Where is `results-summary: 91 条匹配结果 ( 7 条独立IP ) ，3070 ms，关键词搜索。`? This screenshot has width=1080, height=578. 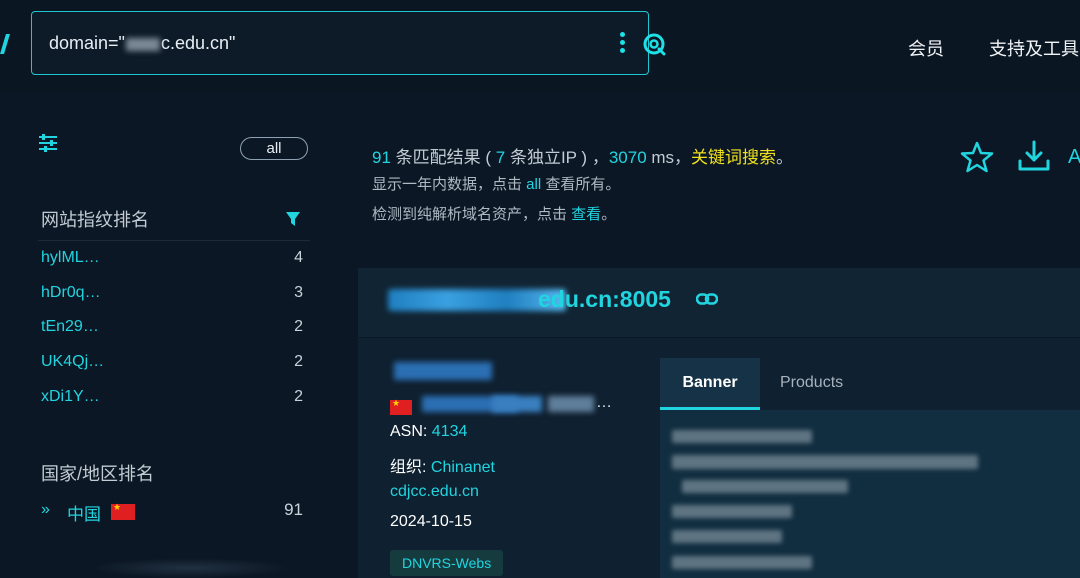 results-summary: 91 条匹配结果 ( 7 条独立IP ) ，3070 ms，关键词搜索。 is located at coordinates (583, 157).